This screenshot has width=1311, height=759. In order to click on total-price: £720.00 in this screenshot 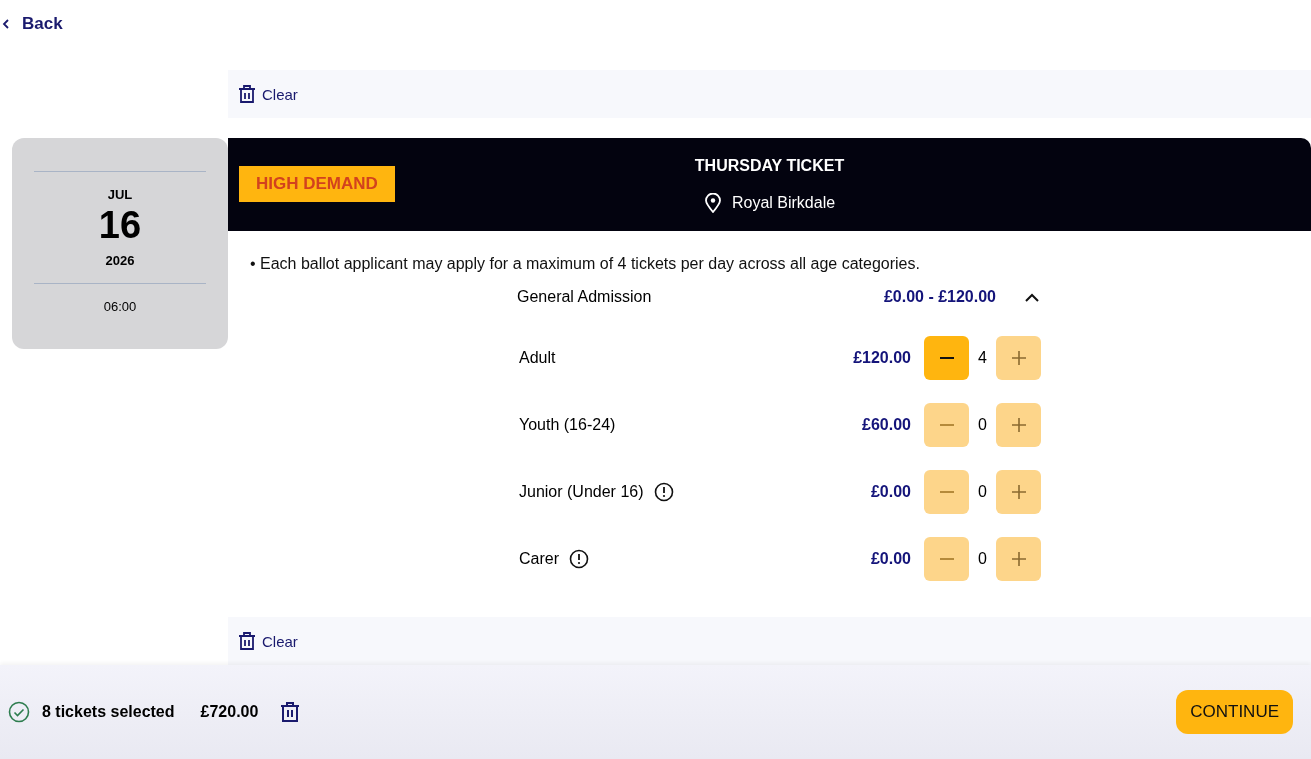, I will do `click(229, 712)`.